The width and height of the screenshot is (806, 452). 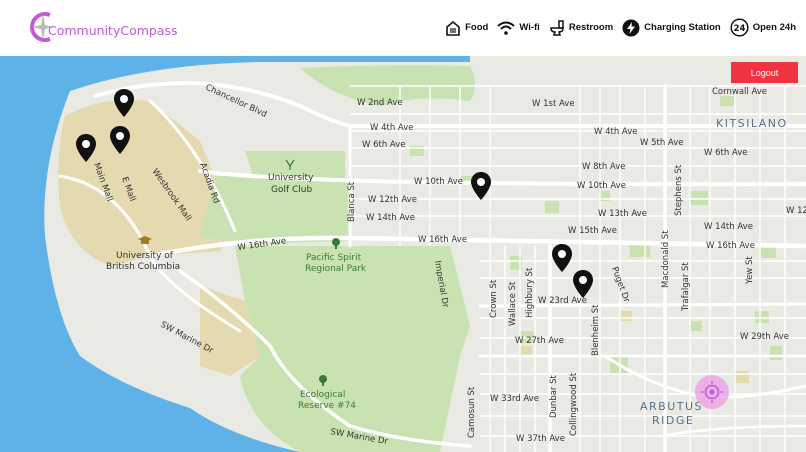 What do you see at coordinates (145, 256) in the screenshot?
I see `ubc-label: University of` at bounding box center [145, 256].